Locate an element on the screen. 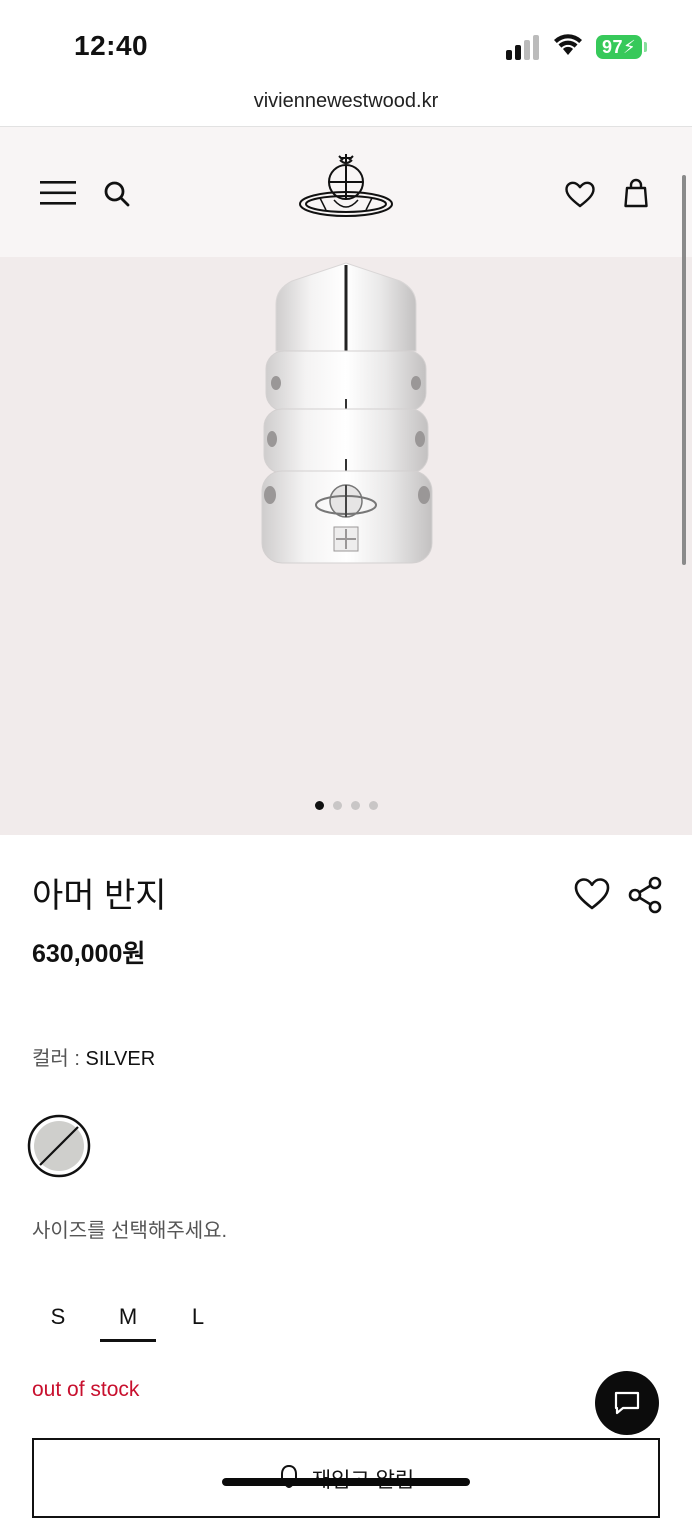  shopping-bag-icon is located at coordinates (636, 193).